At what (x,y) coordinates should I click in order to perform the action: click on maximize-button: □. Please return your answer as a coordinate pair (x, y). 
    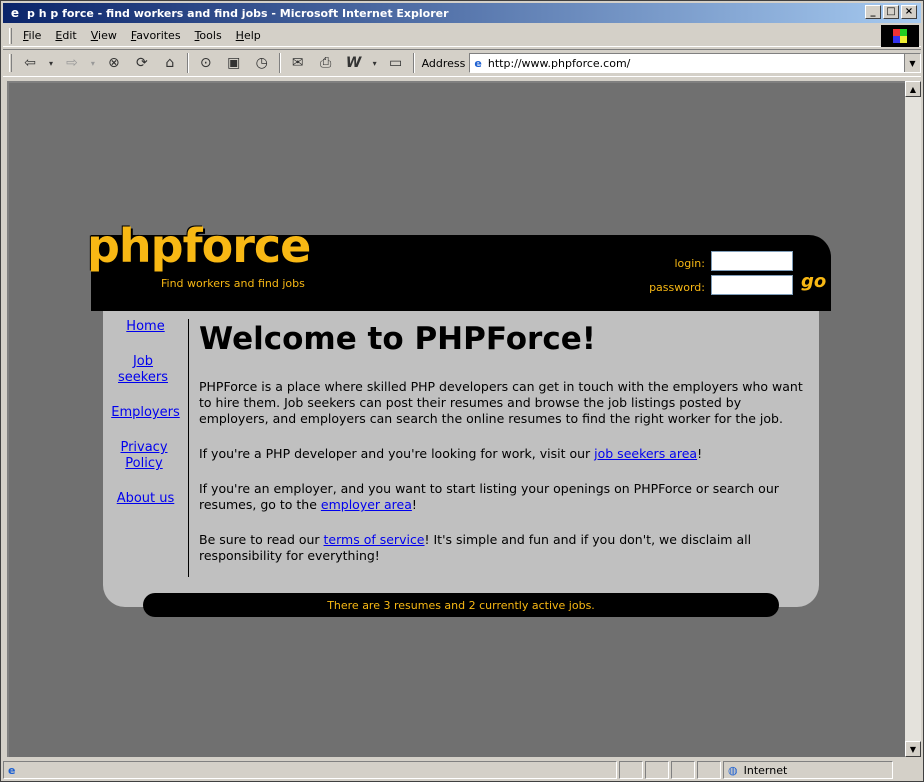
    Looking at the image, I should click on (891, 12).